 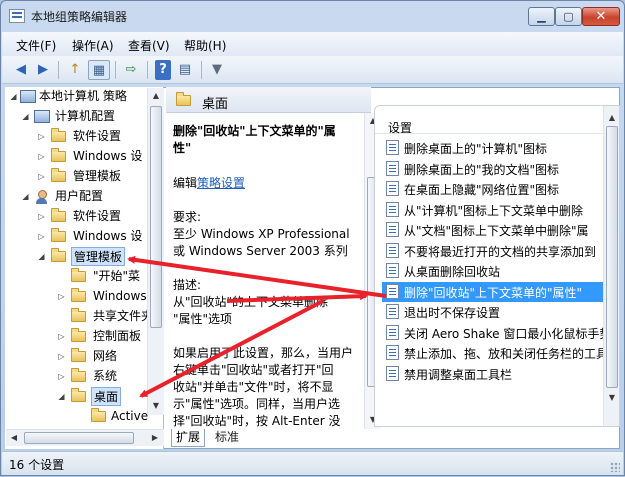 I want to click on status-bar: 16 个设置, so click(x=312, y=463).